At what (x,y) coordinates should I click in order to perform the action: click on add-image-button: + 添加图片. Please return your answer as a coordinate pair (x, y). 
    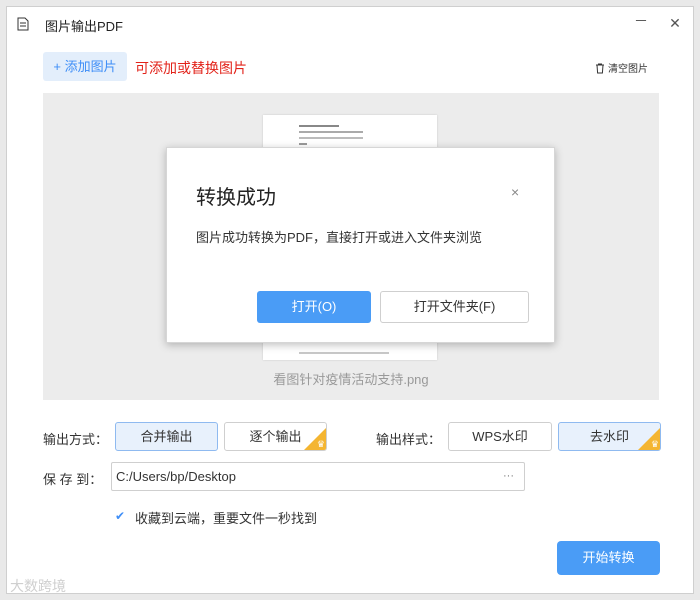
    Looking at the image, I should click on (85, 66).